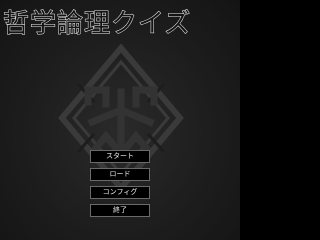  I want to click on main-menu: スタート ロード コンフィグ 終了, so click(120, 186).